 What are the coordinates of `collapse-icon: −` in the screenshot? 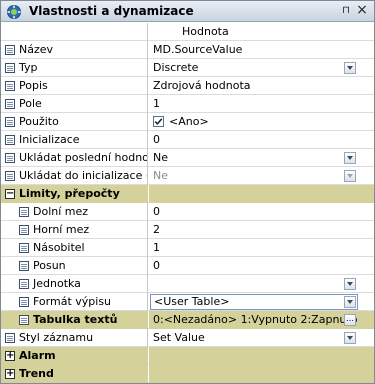 It's located at (10, 194).